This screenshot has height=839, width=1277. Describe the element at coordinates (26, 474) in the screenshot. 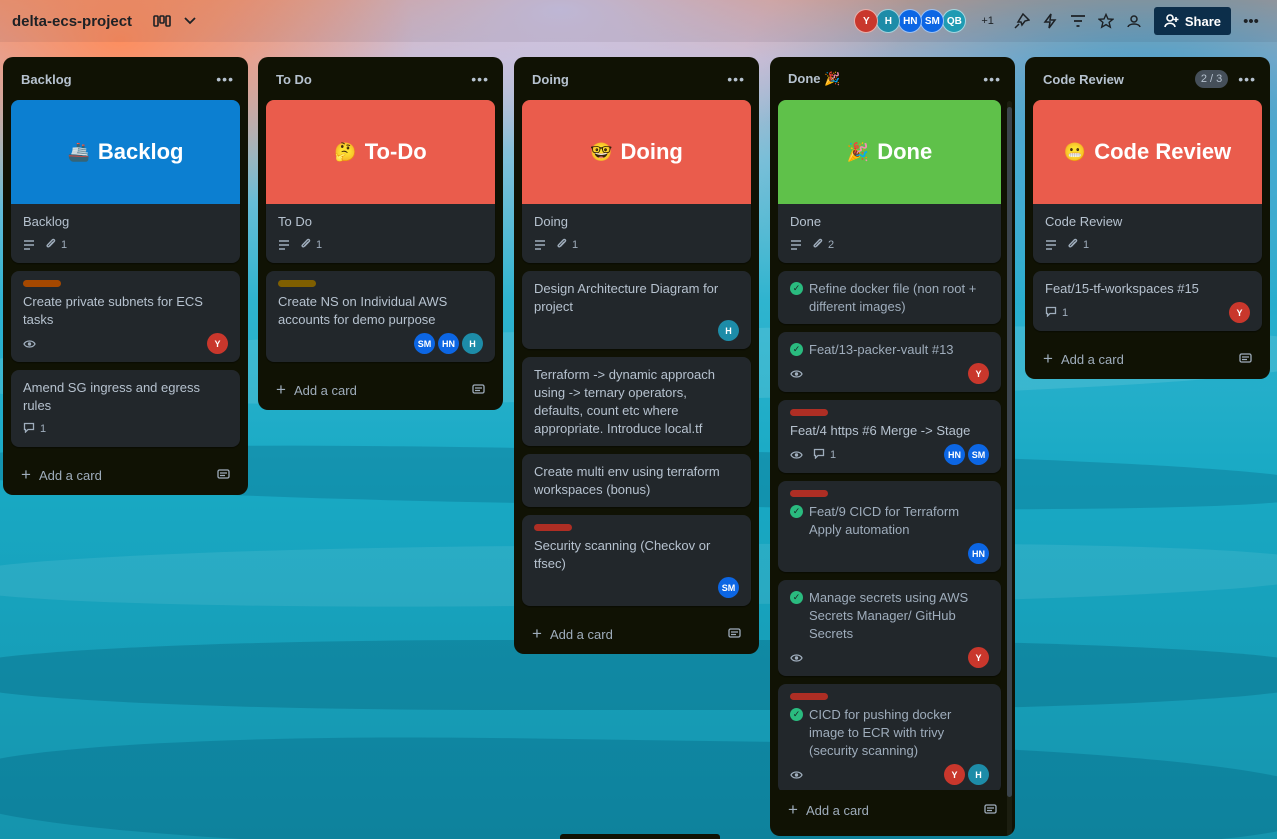

I see `plus-icon: +` at that location.